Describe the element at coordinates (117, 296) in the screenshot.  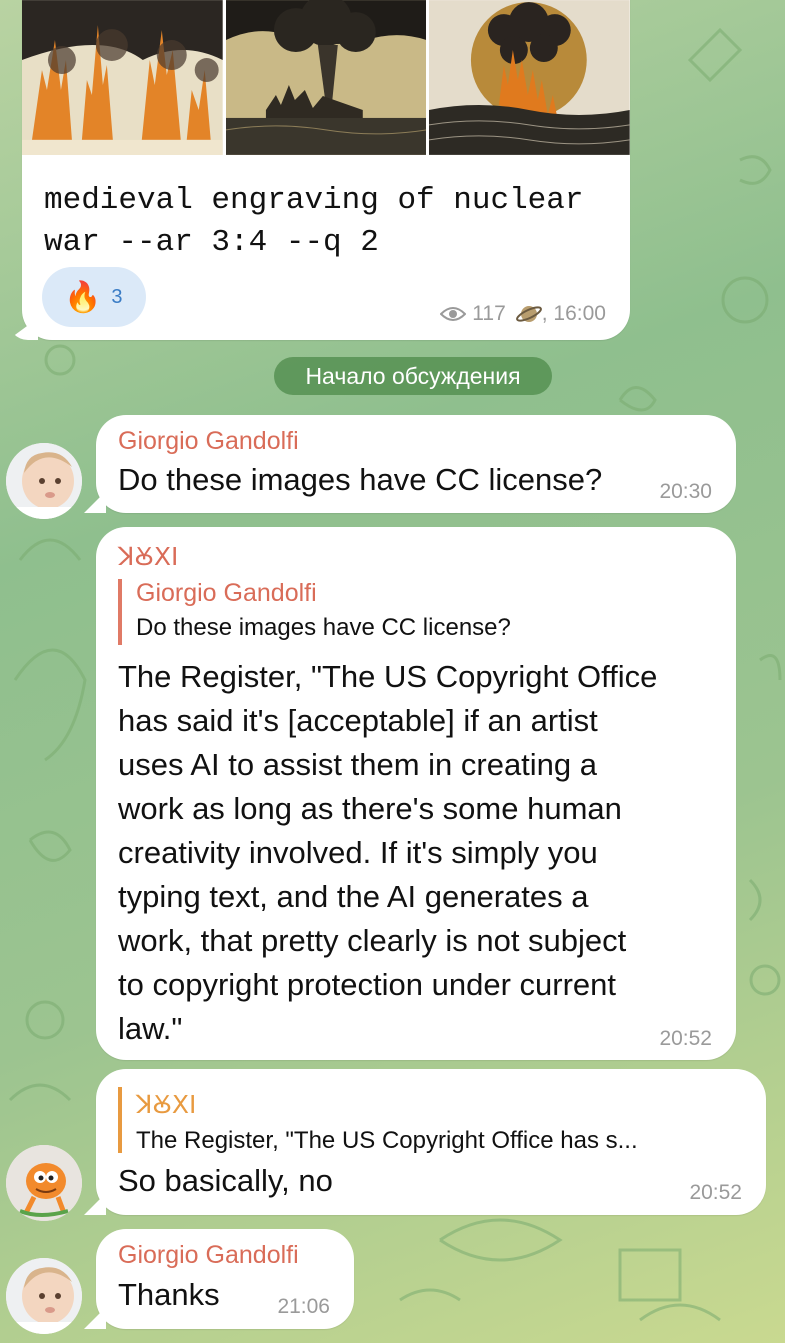
I see `reaction-count: 3` at that location.